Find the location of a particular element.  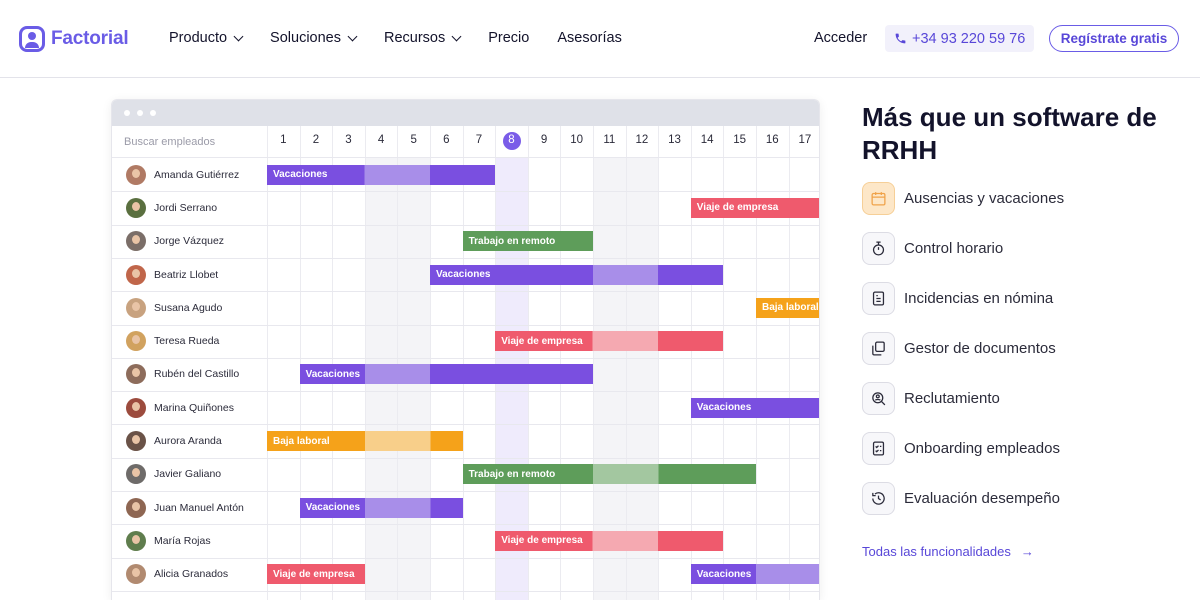

absence-type-label: Trabajo en remoto is located at coordinates (512, 241).